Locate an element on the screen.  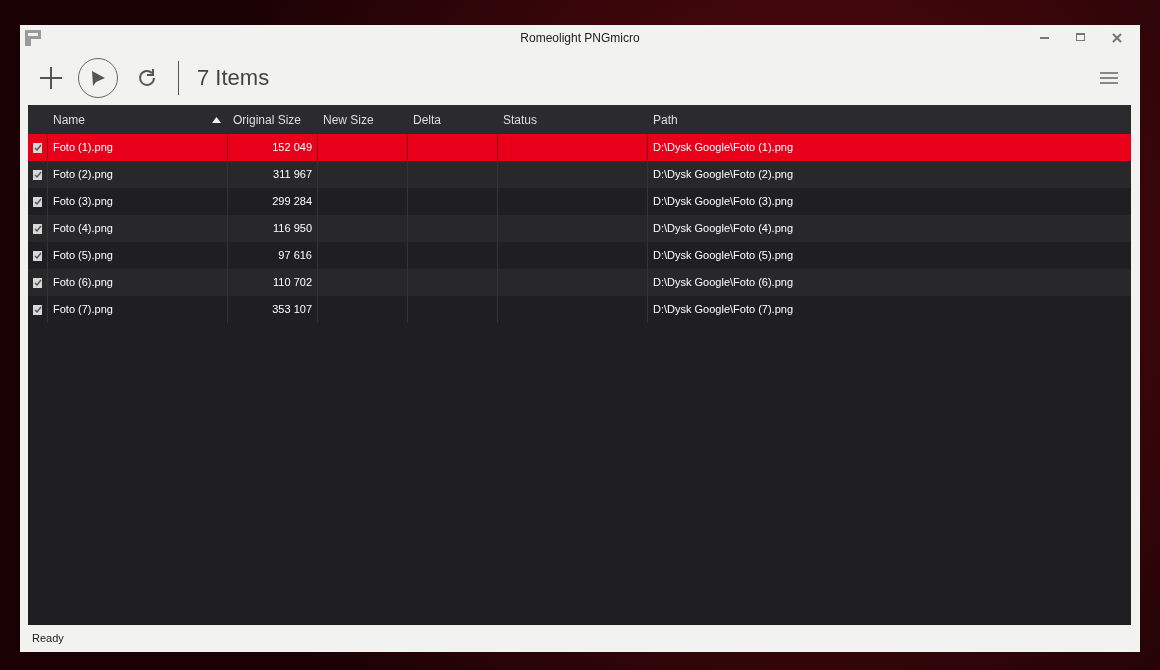
table-cell-text: D:\Dysk Google\Foto (7).png is located at coordinates (723, 310).